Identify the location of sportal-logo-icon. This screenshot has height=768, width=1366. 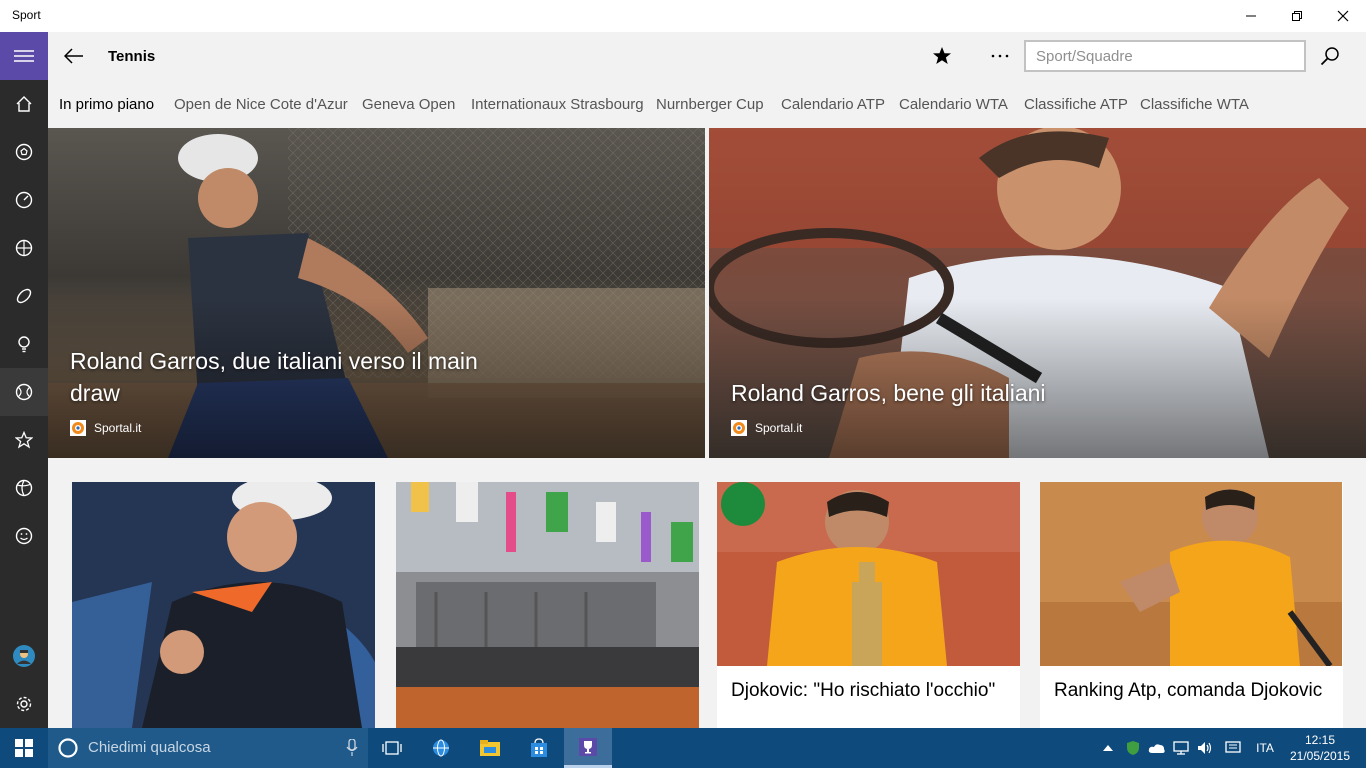
(739, 428).